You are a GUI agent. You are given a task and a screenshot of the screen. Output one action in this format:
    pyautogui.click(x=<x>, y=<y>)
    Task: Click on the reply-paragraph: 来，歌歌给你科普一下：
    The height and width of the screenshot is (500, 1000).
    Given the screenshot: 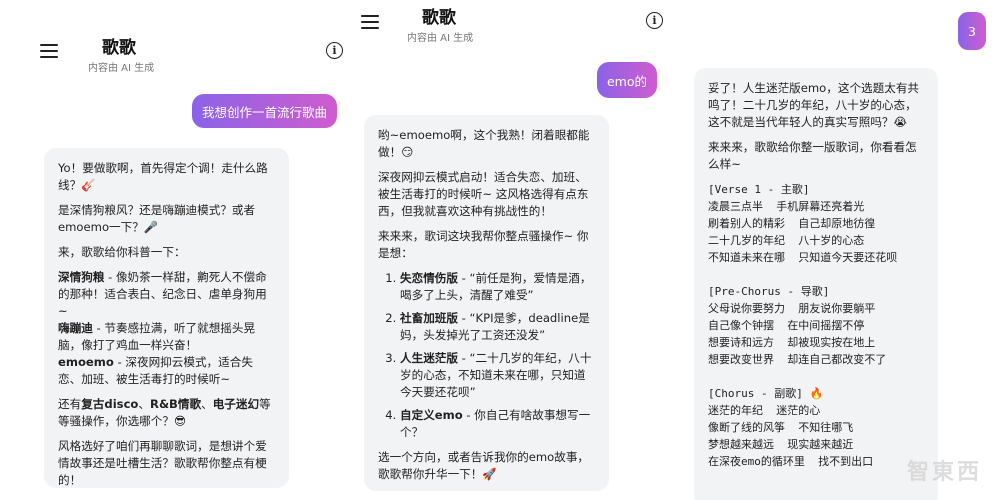 What is the action you would take?
    pyautogui.click(x=122, y=252)
    